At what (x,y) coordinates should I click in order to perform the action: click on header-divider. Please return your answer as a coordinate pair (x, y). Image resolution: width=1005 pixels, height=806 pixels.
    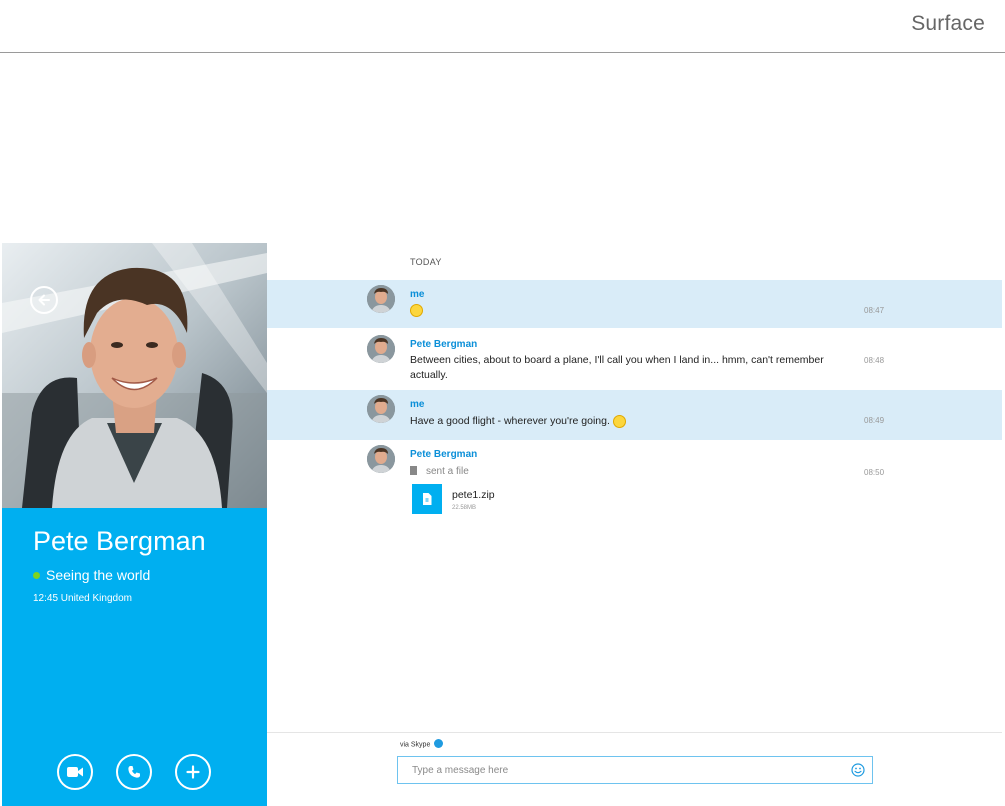
    Looking at the image, I should click on (502, 52).